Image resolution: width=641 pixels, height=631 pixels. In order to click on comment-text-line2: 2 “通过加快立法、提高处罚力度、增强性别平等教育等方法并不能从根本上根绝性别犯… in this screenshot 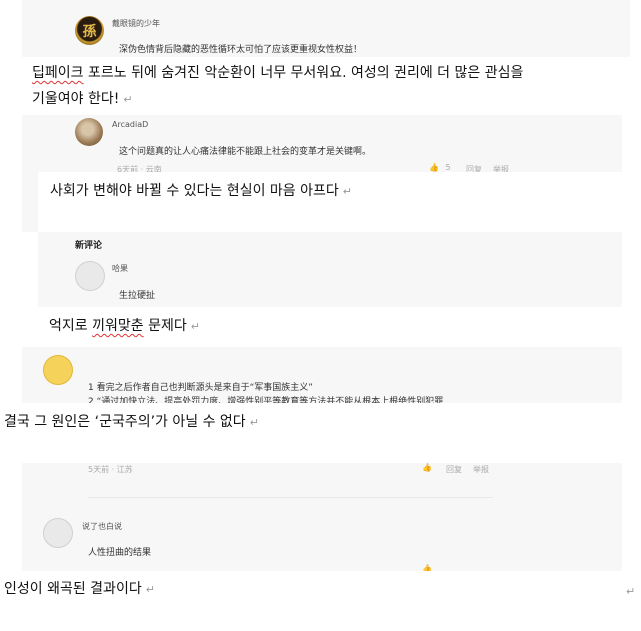, I will do `click(266, 400)`.